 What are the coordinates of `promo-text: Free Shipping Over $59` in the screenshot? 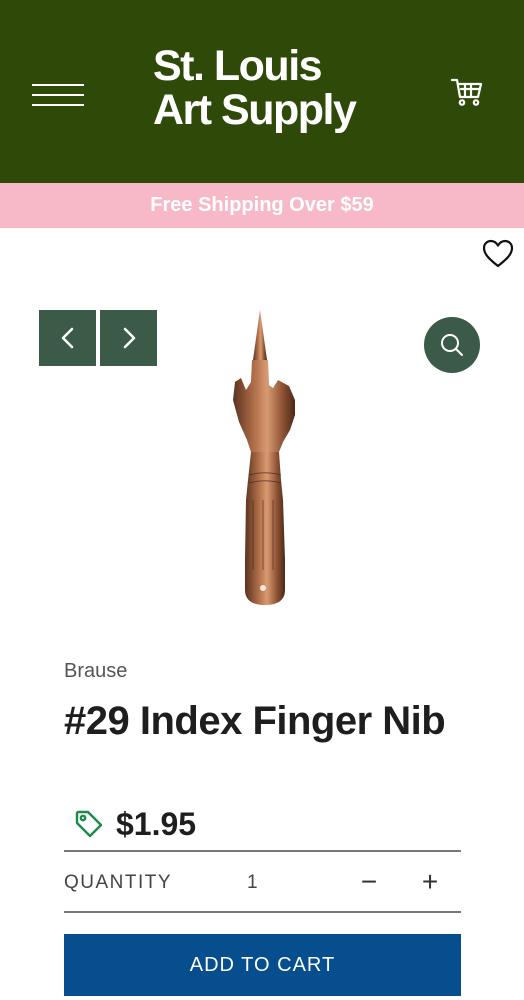 It's located at (262, 205).